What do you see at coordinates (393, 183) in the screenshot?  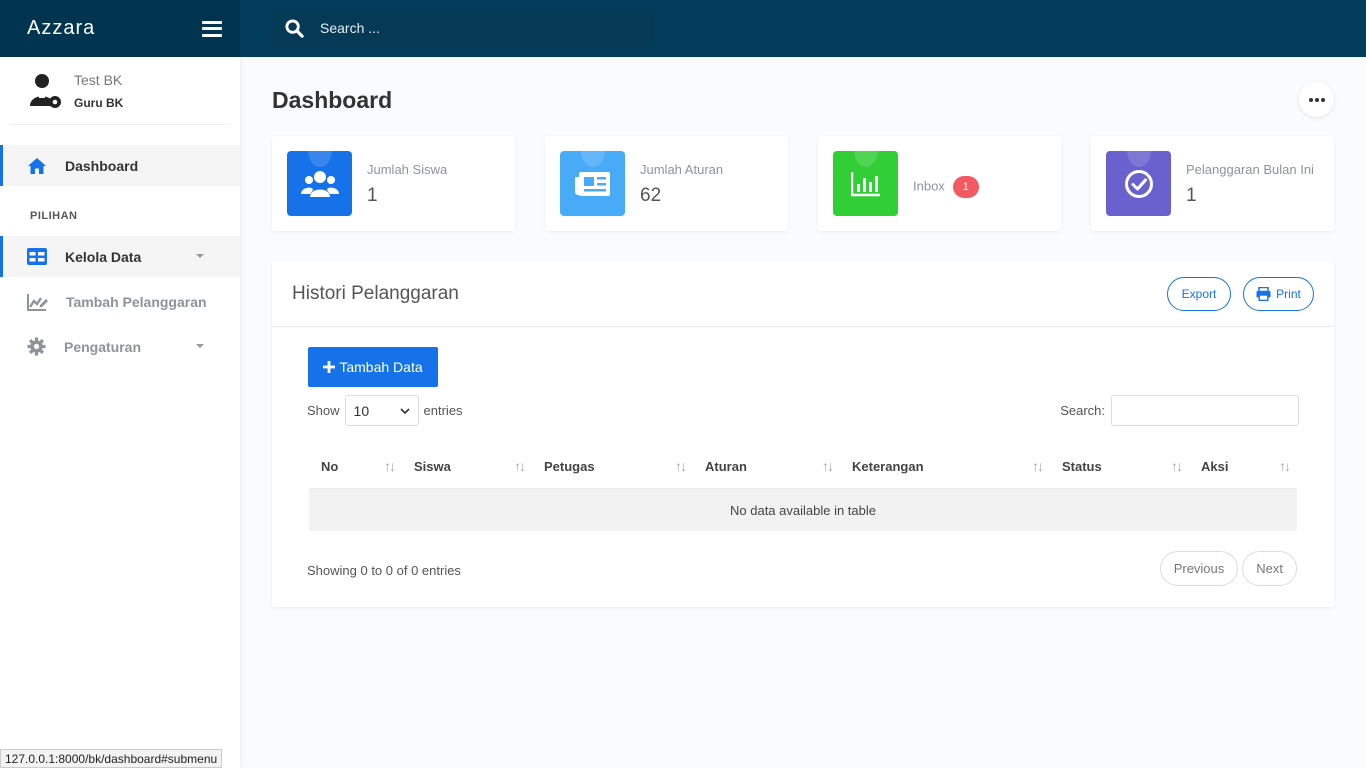 I see `stat-card-jumlah-siswa: Jumlah Siswa 1` at bounding box center [393, 183].